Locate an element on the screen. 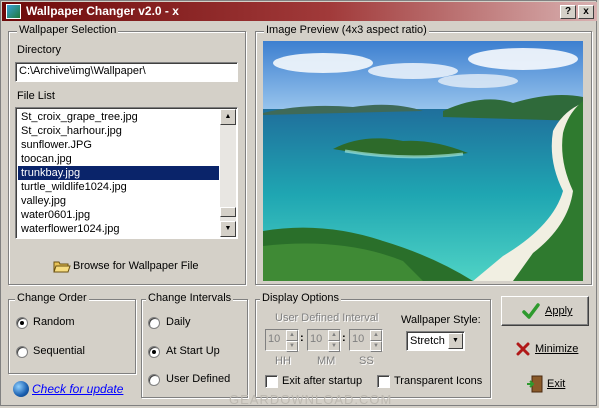 This screenshot has width=599, height=408. seconds-spin-arrows: ▲ ▼ is located at coordinates (376, 341).